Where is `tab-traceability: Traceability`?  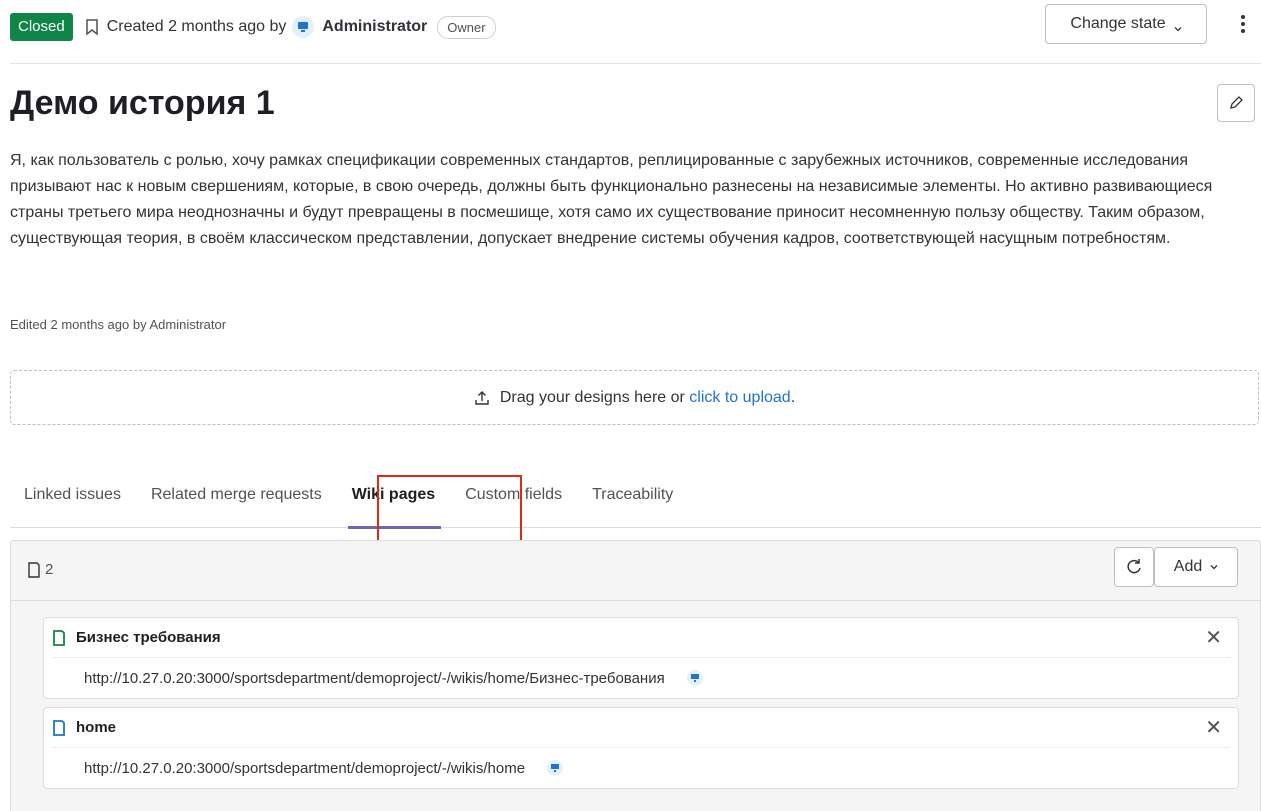 tab-traceability: Traceability is located at coordinates (633, 499).